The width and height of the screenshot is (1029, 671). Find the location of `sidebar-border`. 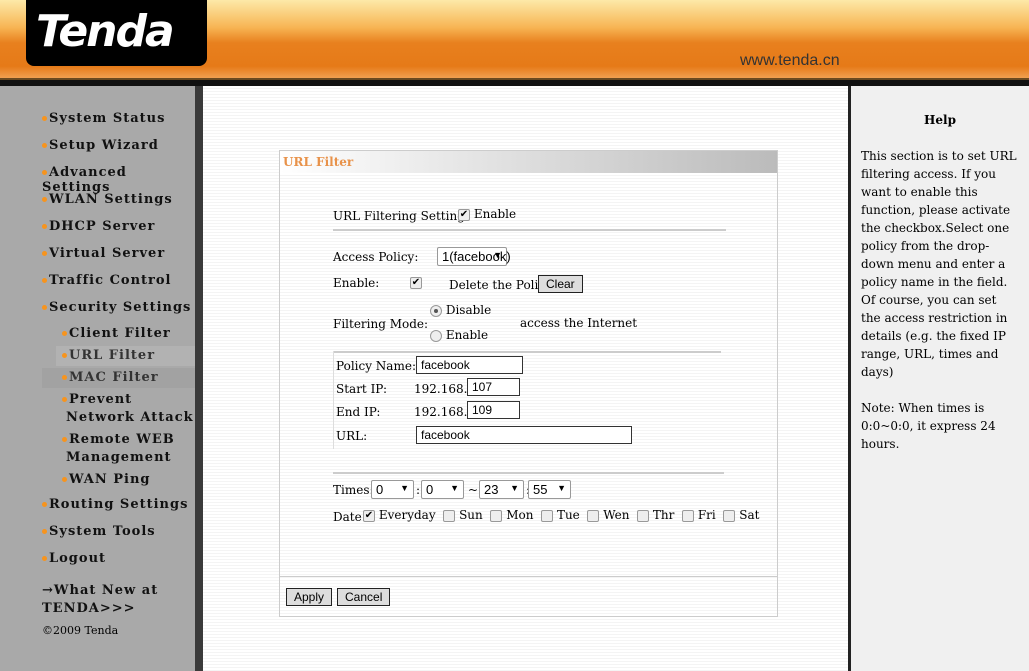

sidebar-border is located at coordinates (199, 378).